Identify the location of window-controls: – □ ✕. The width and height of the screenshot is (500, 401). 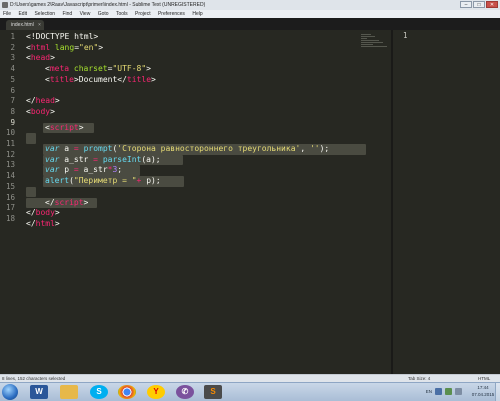
(479, 4).